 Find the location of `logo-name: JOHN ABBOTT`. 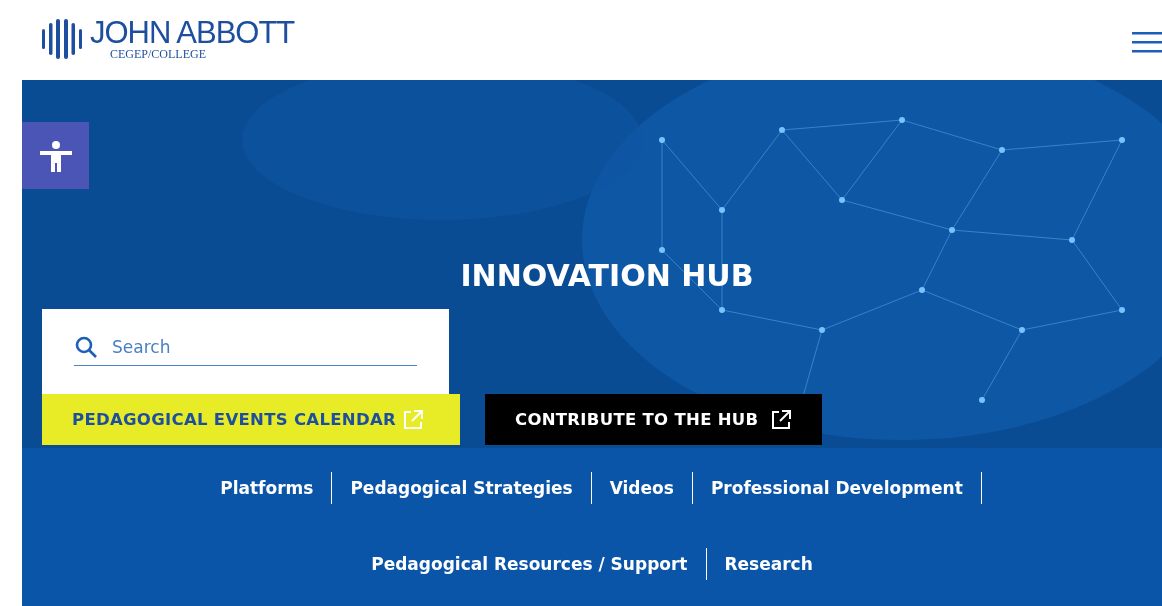

logo-name: JOHN ABBOTT is located at coordinates (192, 33).